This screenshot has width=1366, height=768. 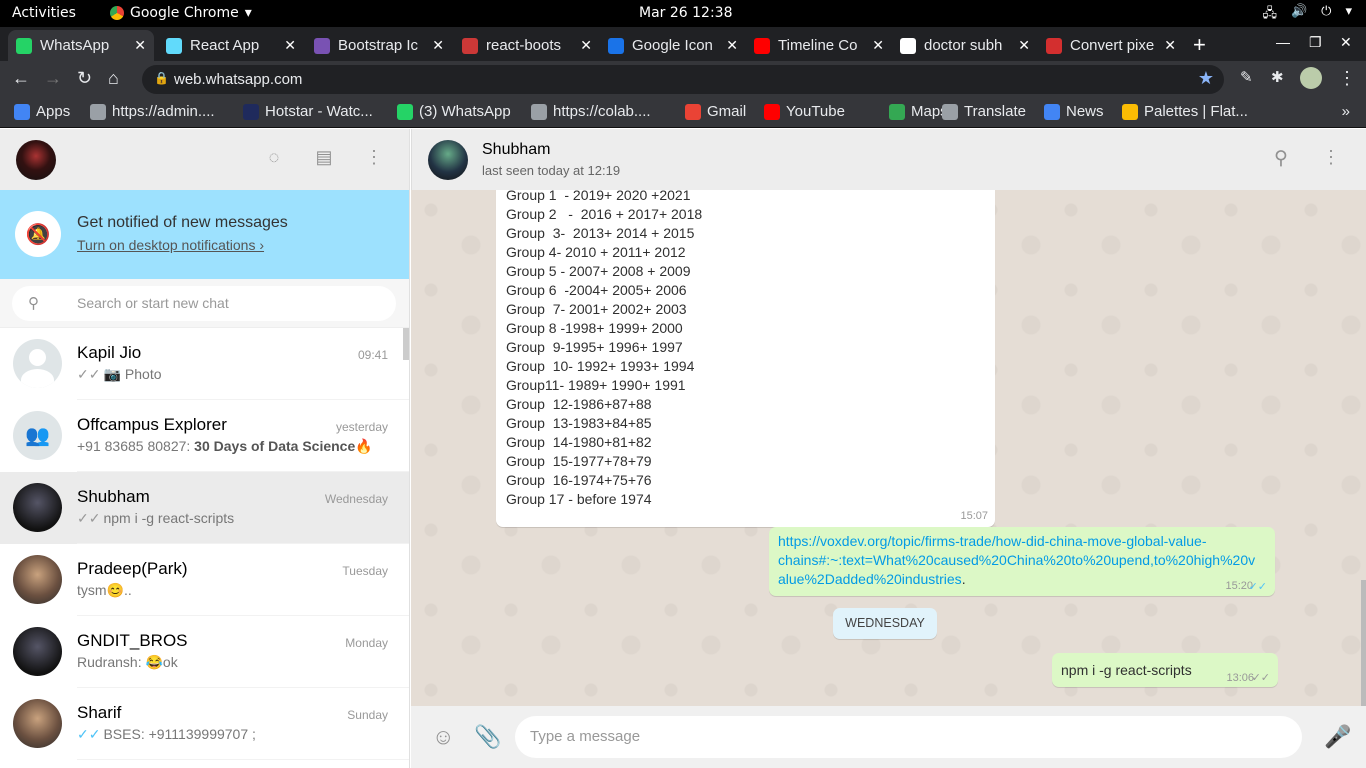 I want to click on chat-name: Pradeep(Park), so click(x=132, y=568).